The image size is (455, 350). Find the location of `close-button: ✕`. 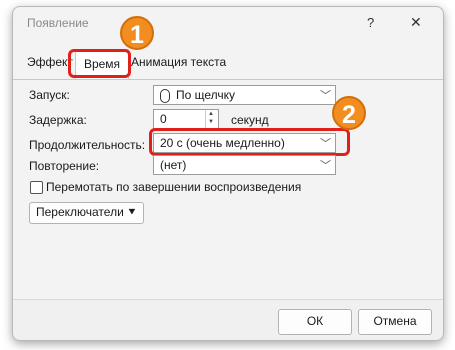

close-button: ✕ is located at coordinates (416, 22).